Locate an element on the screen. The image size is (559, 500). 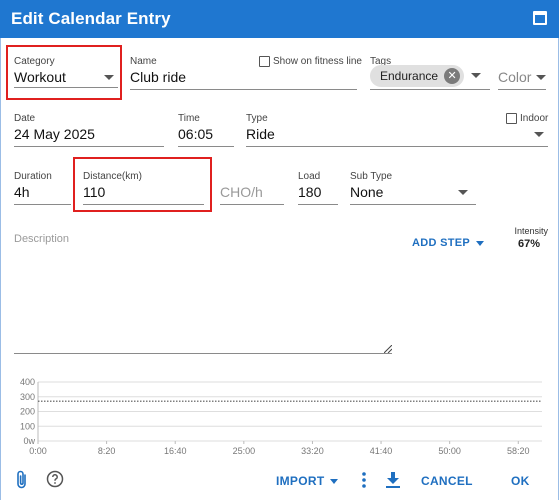
distance-label: Distance(km) is located at coordinates (112, 176).